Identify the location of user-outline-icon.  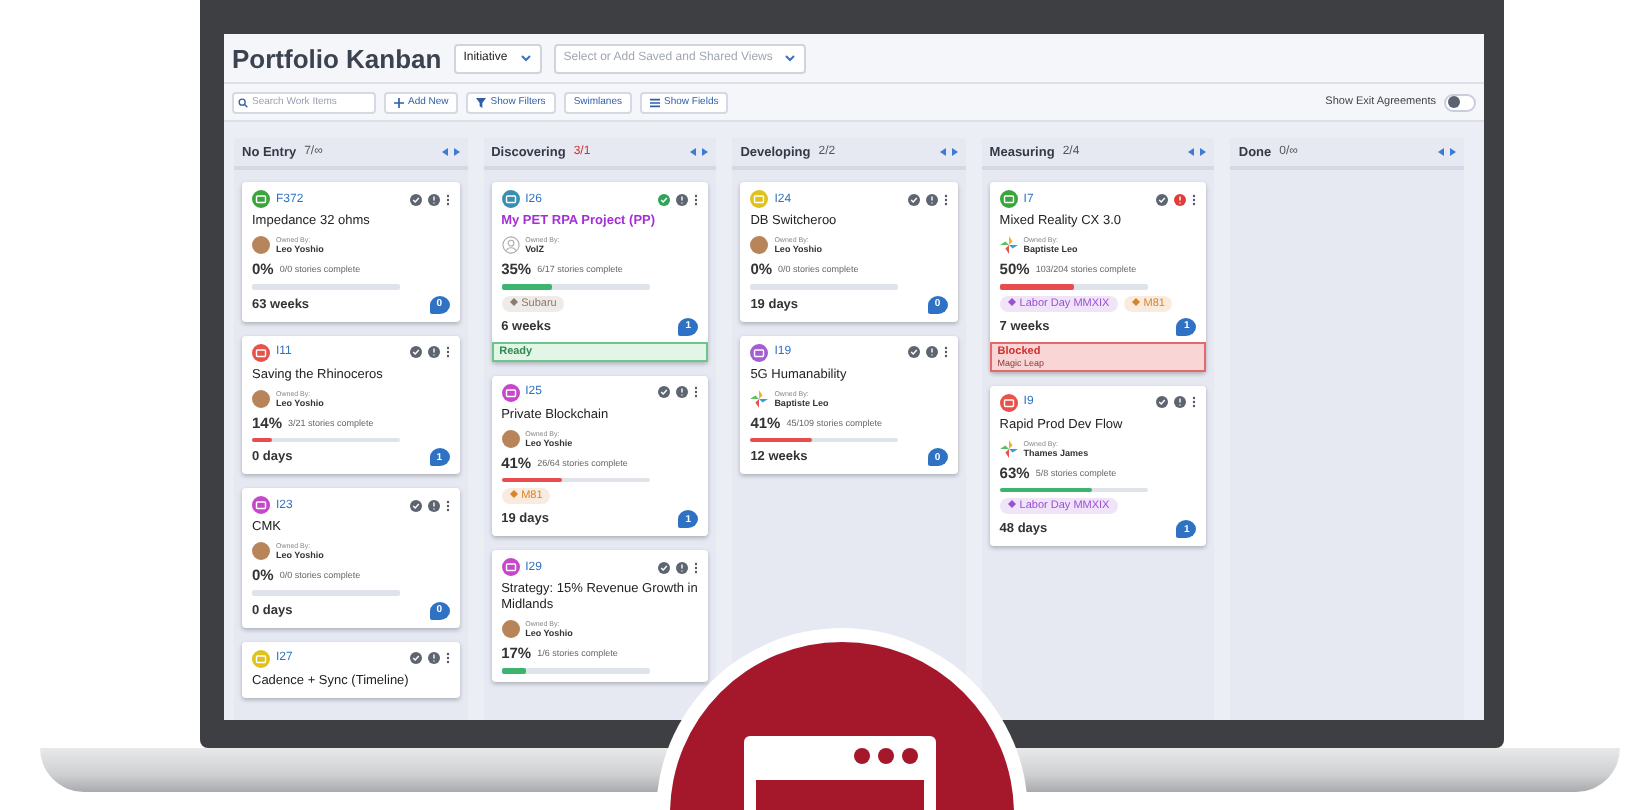
(510, 245).